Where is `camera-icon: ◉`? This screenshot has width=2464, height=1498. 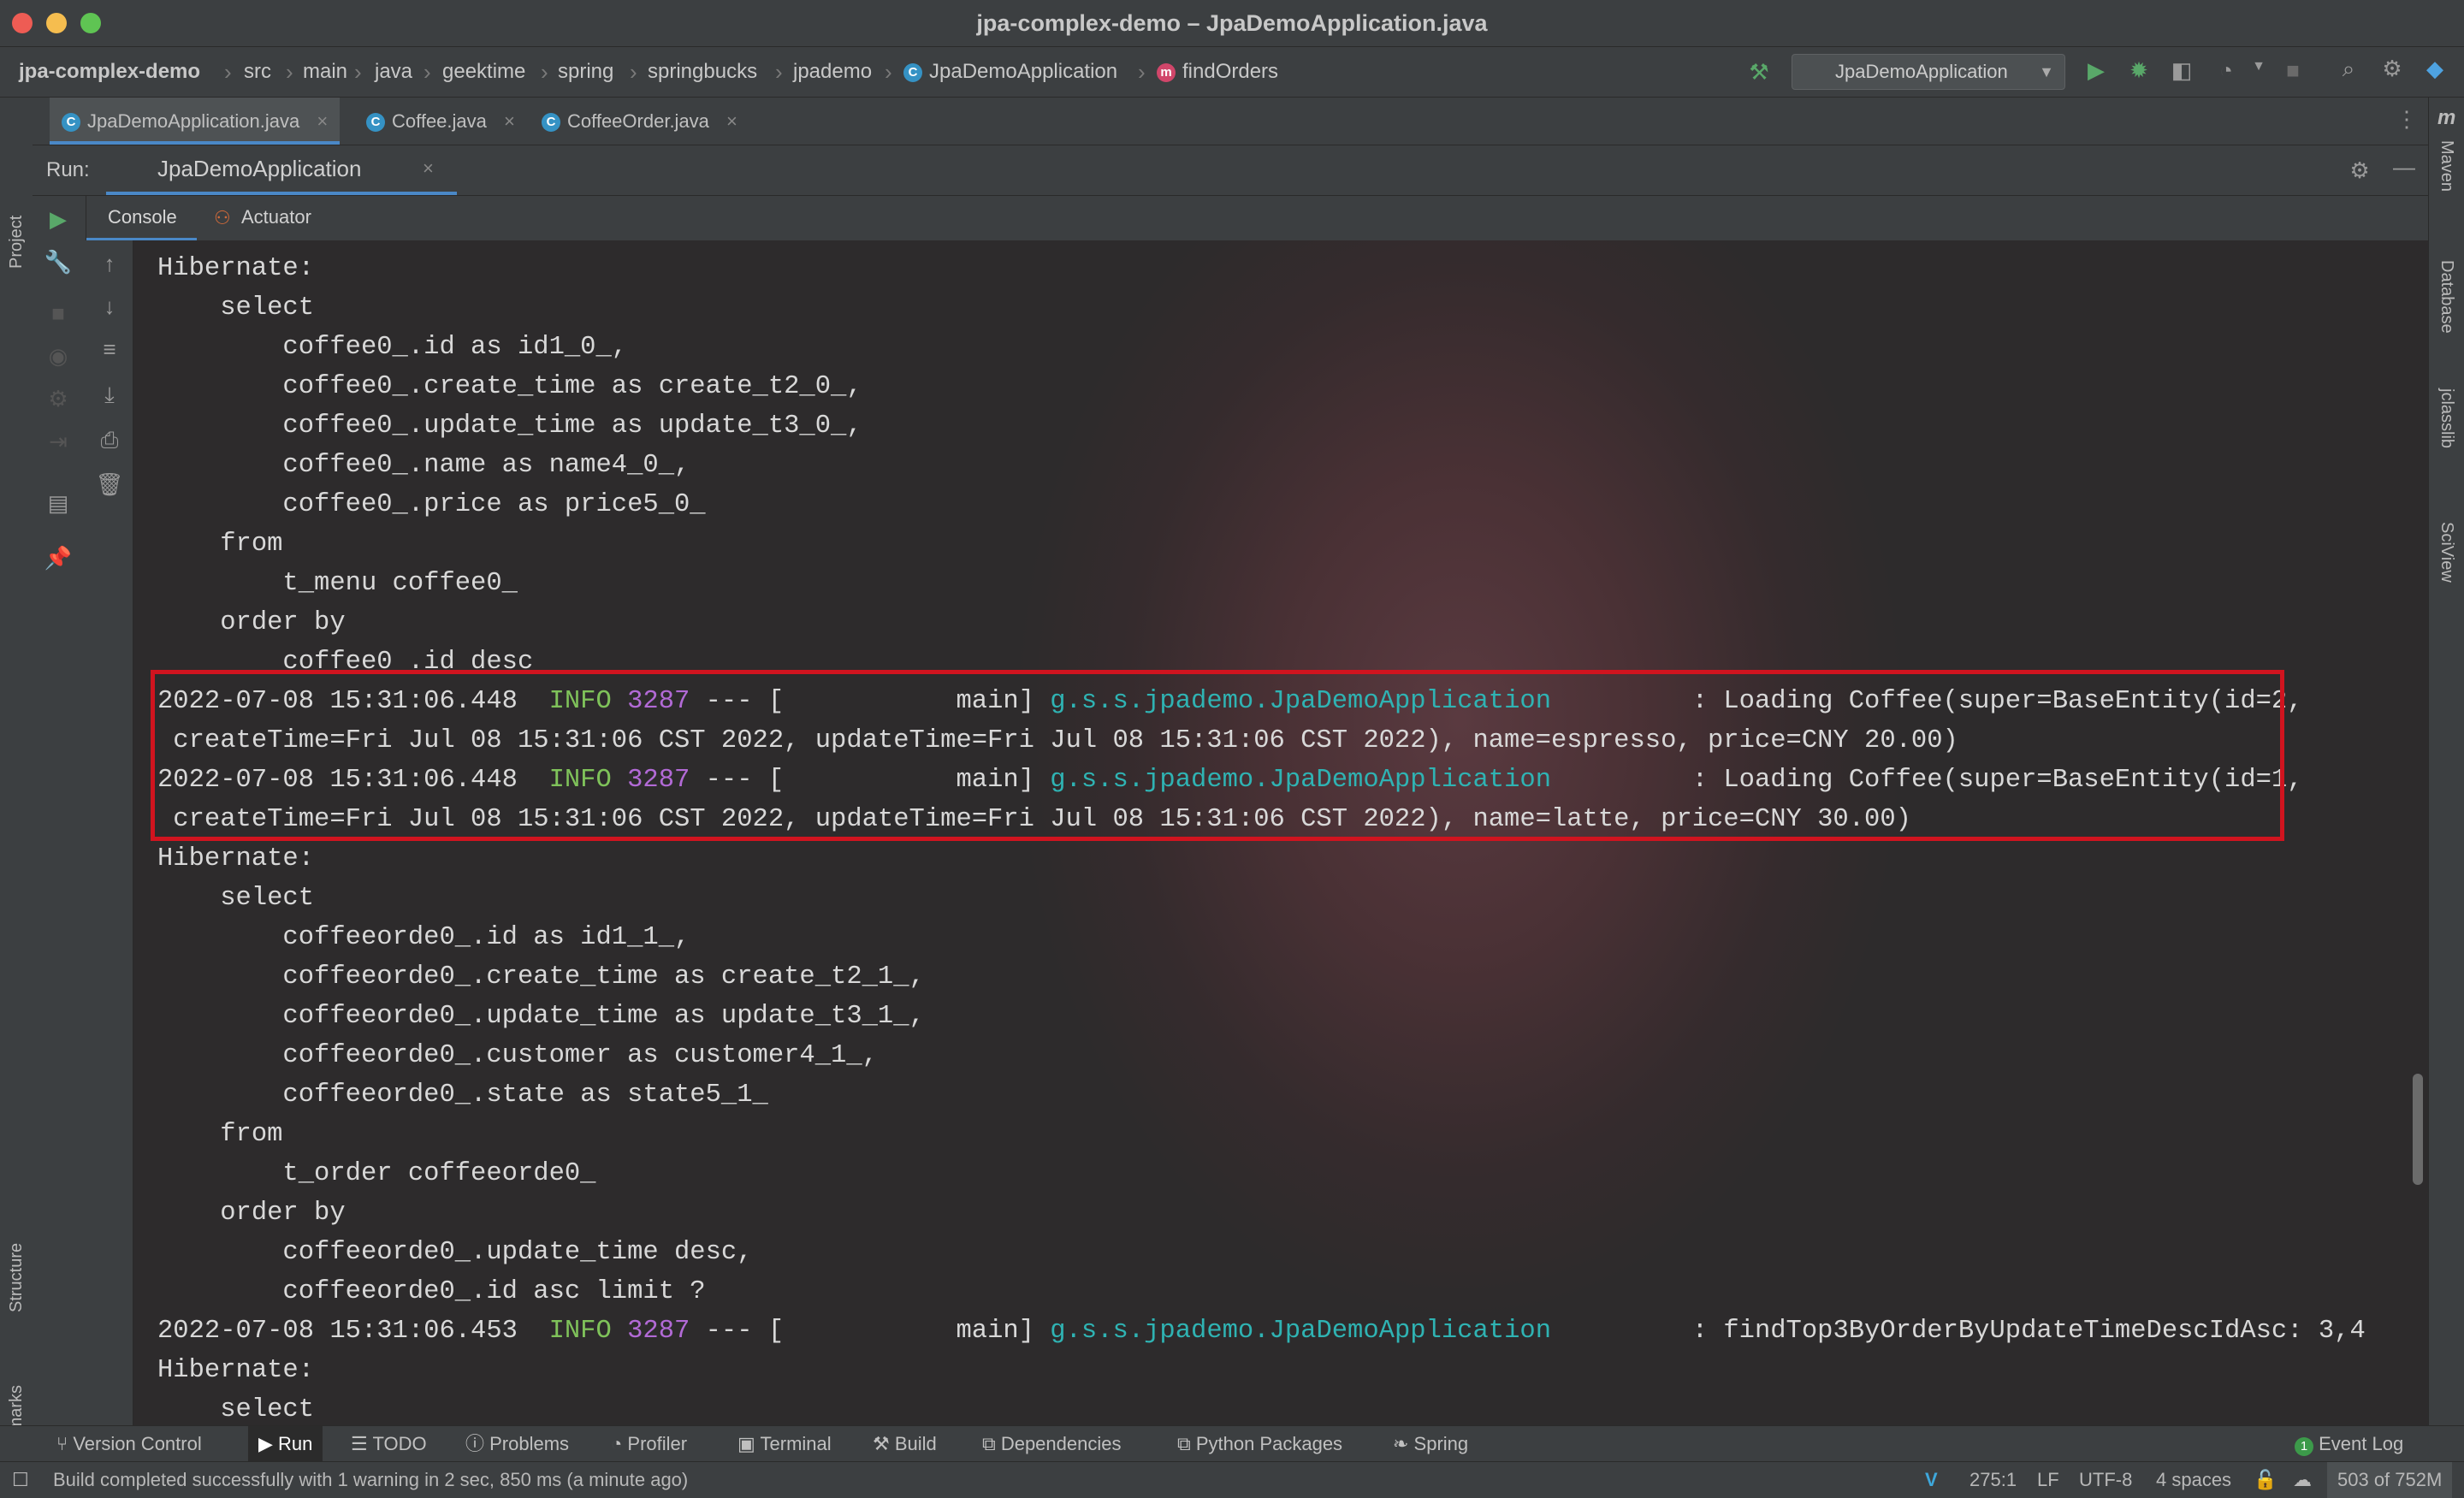
camera-icon: ◉ is located at coordinates (58, 356).